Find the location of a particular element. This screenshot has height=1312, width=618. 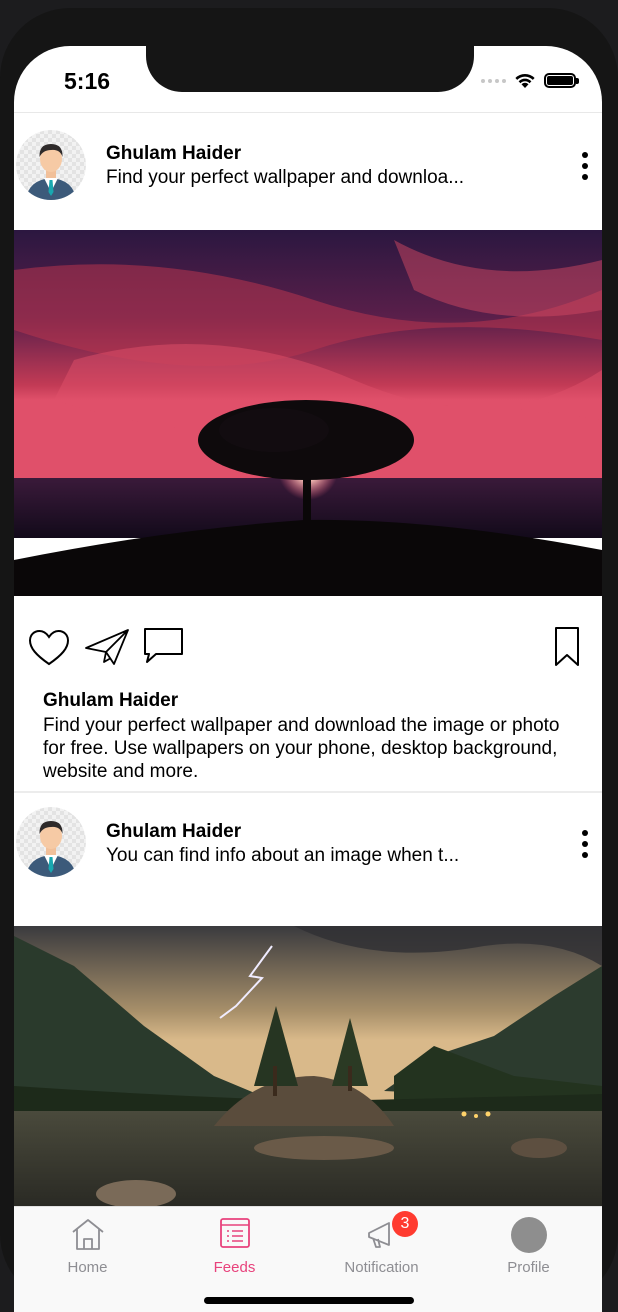

tab-home: Home is located at coordinates (87, 1247).